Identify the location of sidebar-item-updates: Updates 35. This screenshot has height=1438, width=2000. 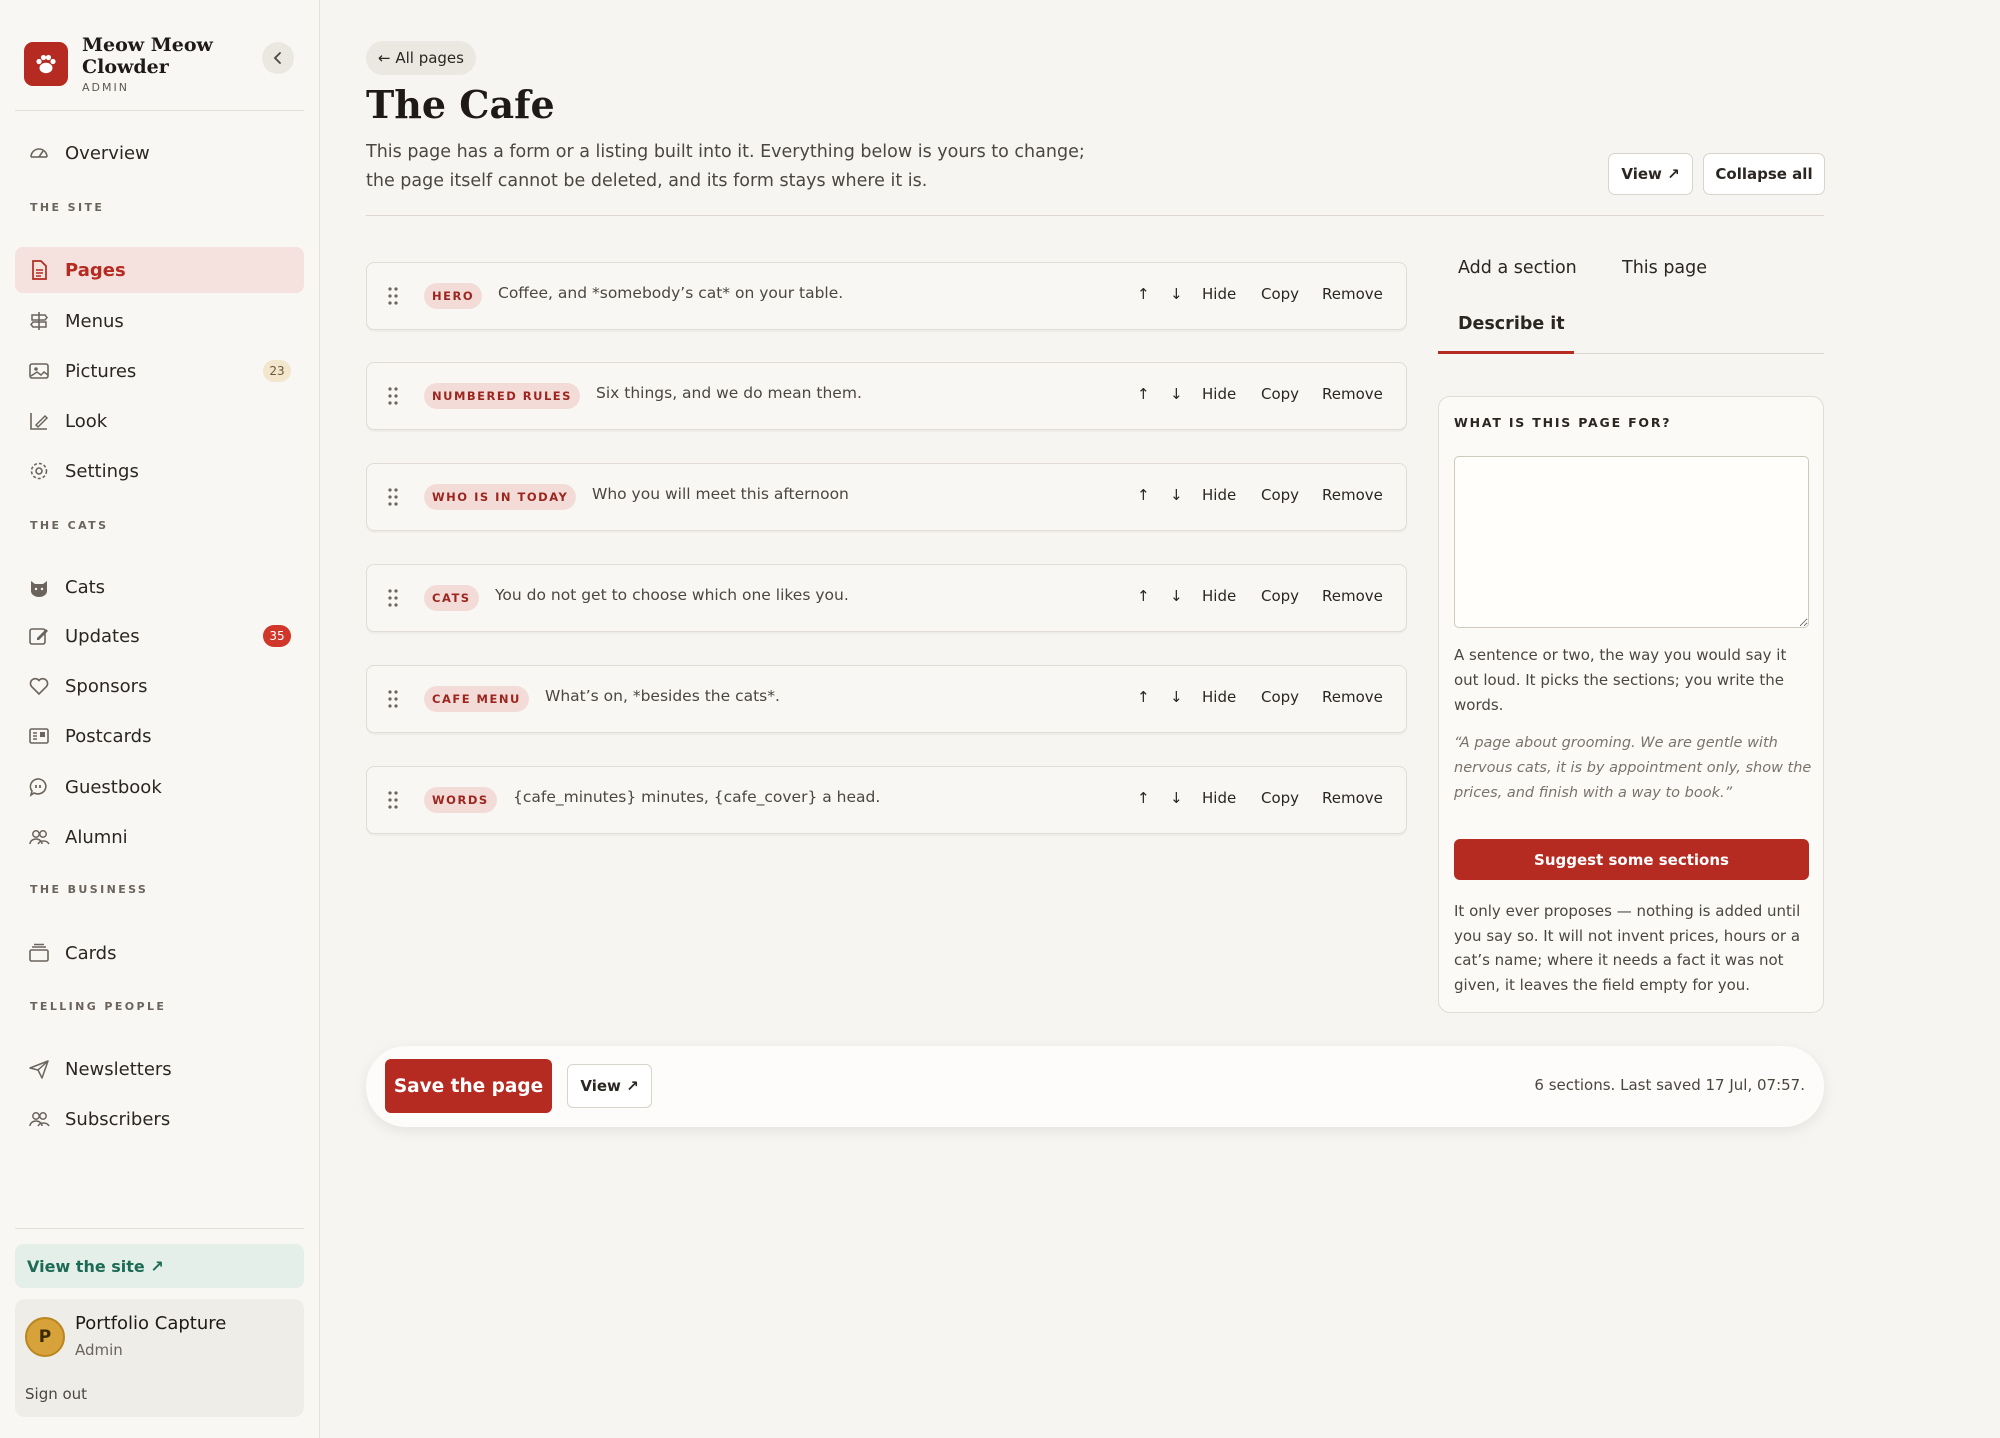
(159, 636).